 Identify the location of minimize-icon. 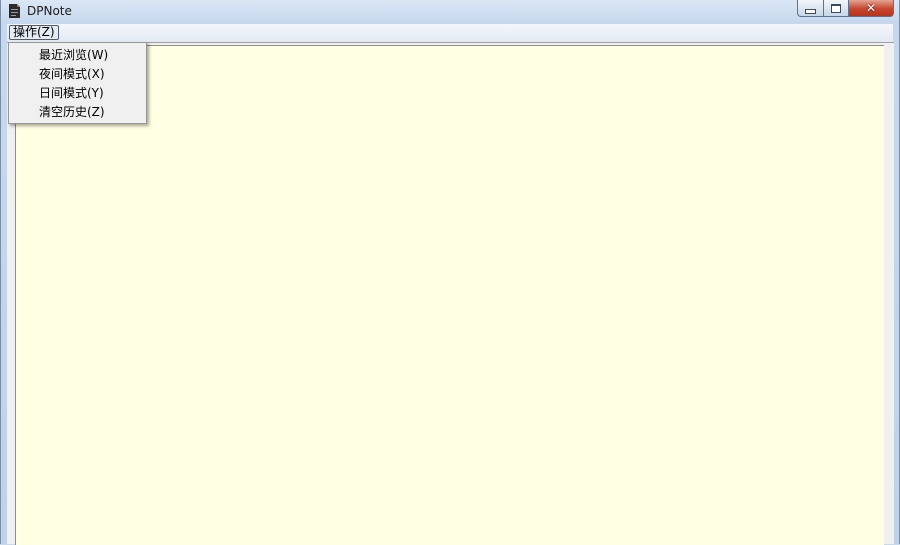
(810, 11).